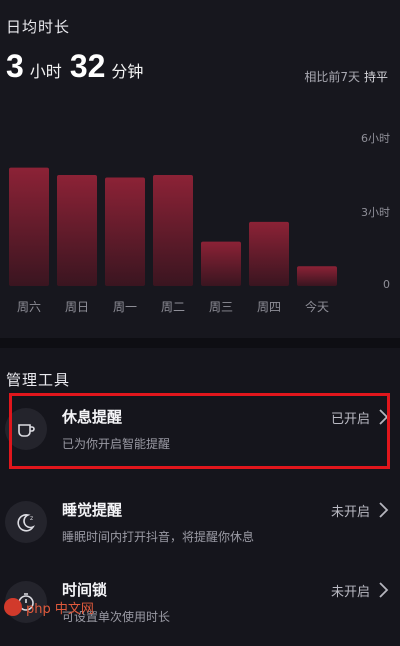  I want to click on bar-周一, so click(125, 231).